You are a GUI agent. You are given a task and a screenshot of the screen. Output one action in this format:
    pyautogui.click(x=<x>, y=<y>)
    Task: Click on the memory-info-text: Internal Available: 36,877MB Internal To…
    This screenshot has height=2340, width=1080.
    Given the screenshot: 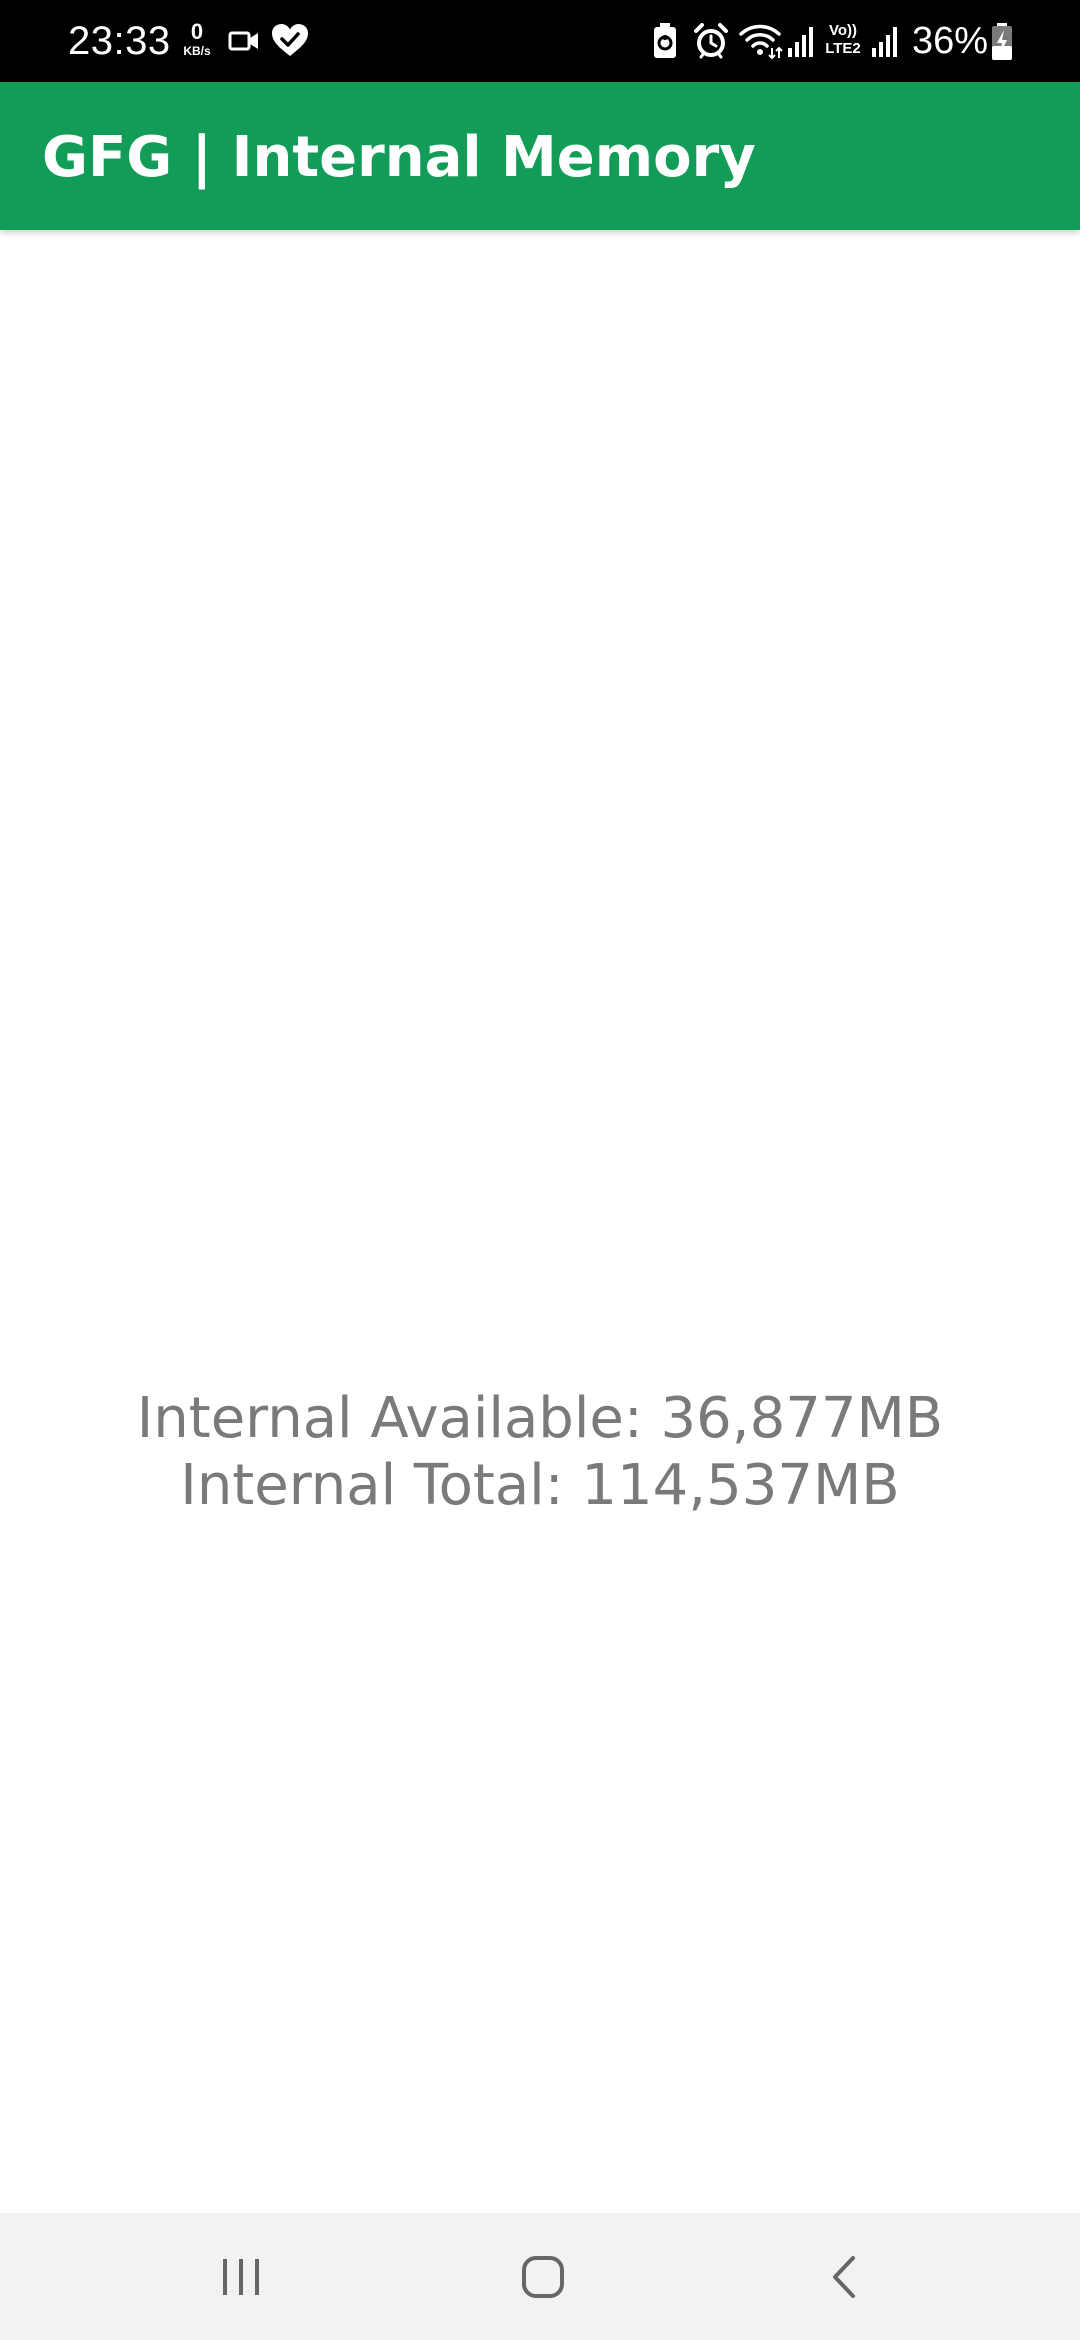 What is the action you would take?
    pyautogui.click(x=540, y=1452)
    